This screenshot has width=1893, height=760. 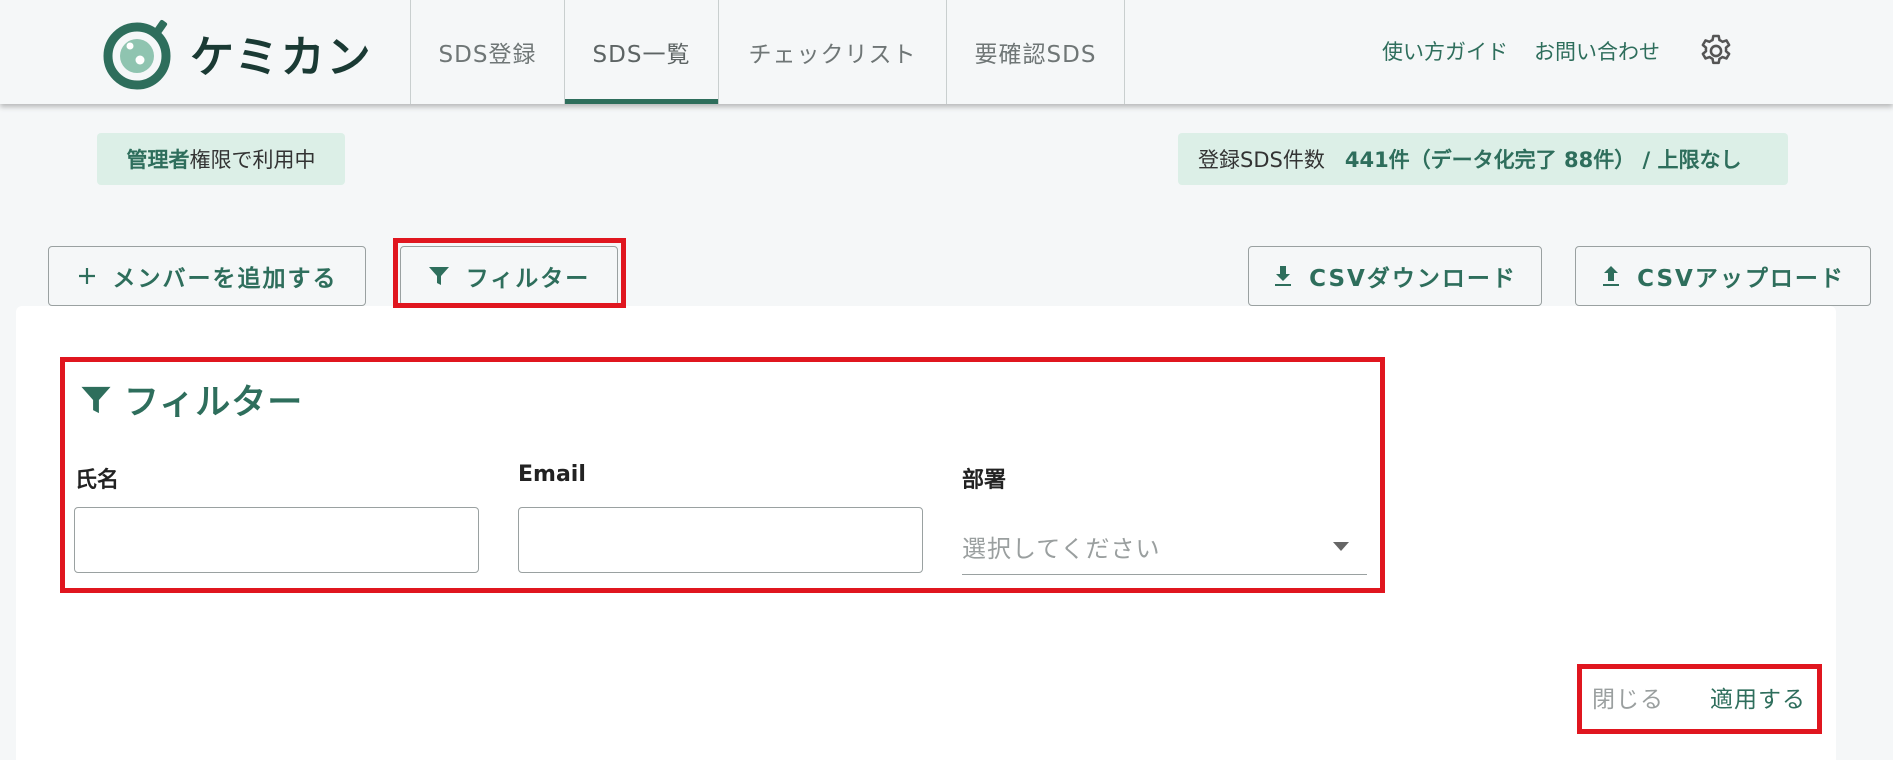 I want to click on header-links: 使い方ガイド お問い合わせ, so click(x=1534, y=51).